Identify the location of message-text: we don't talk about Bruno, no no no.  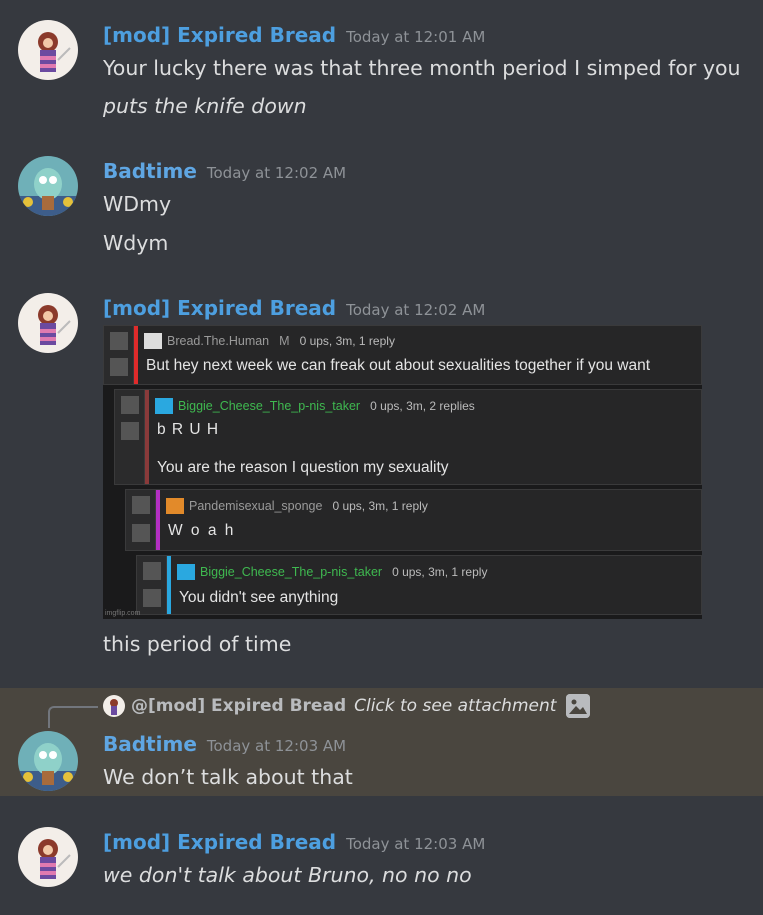
(287, 875).